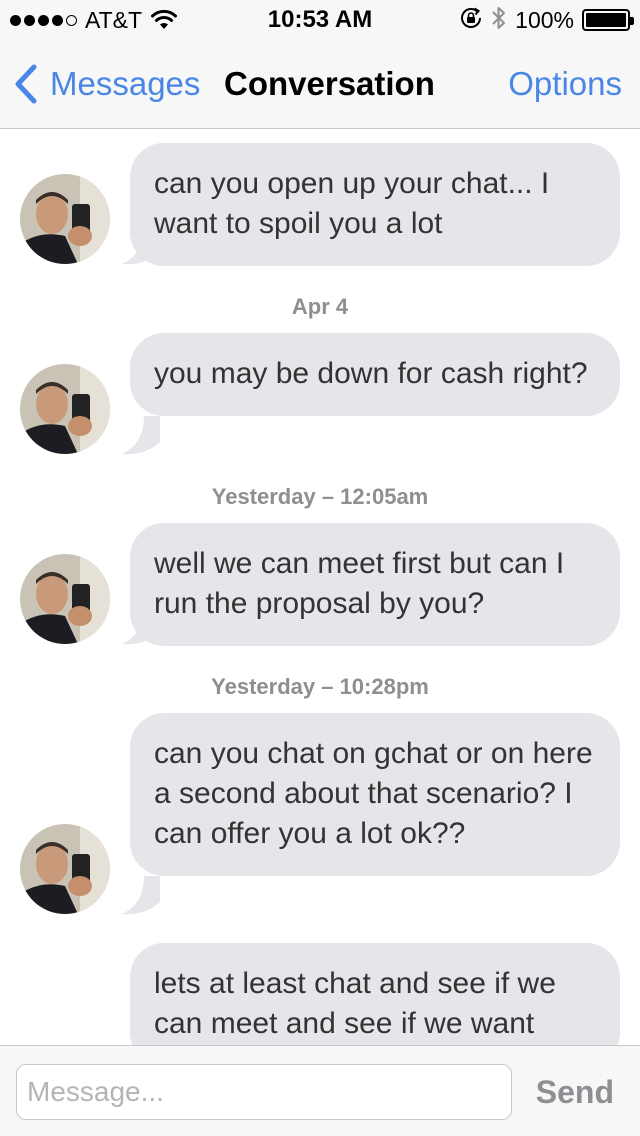  What do you see at coordinates (575, 1092) in the screenshot?
I see `send-button: Send` at bounding box center [575, 1092].